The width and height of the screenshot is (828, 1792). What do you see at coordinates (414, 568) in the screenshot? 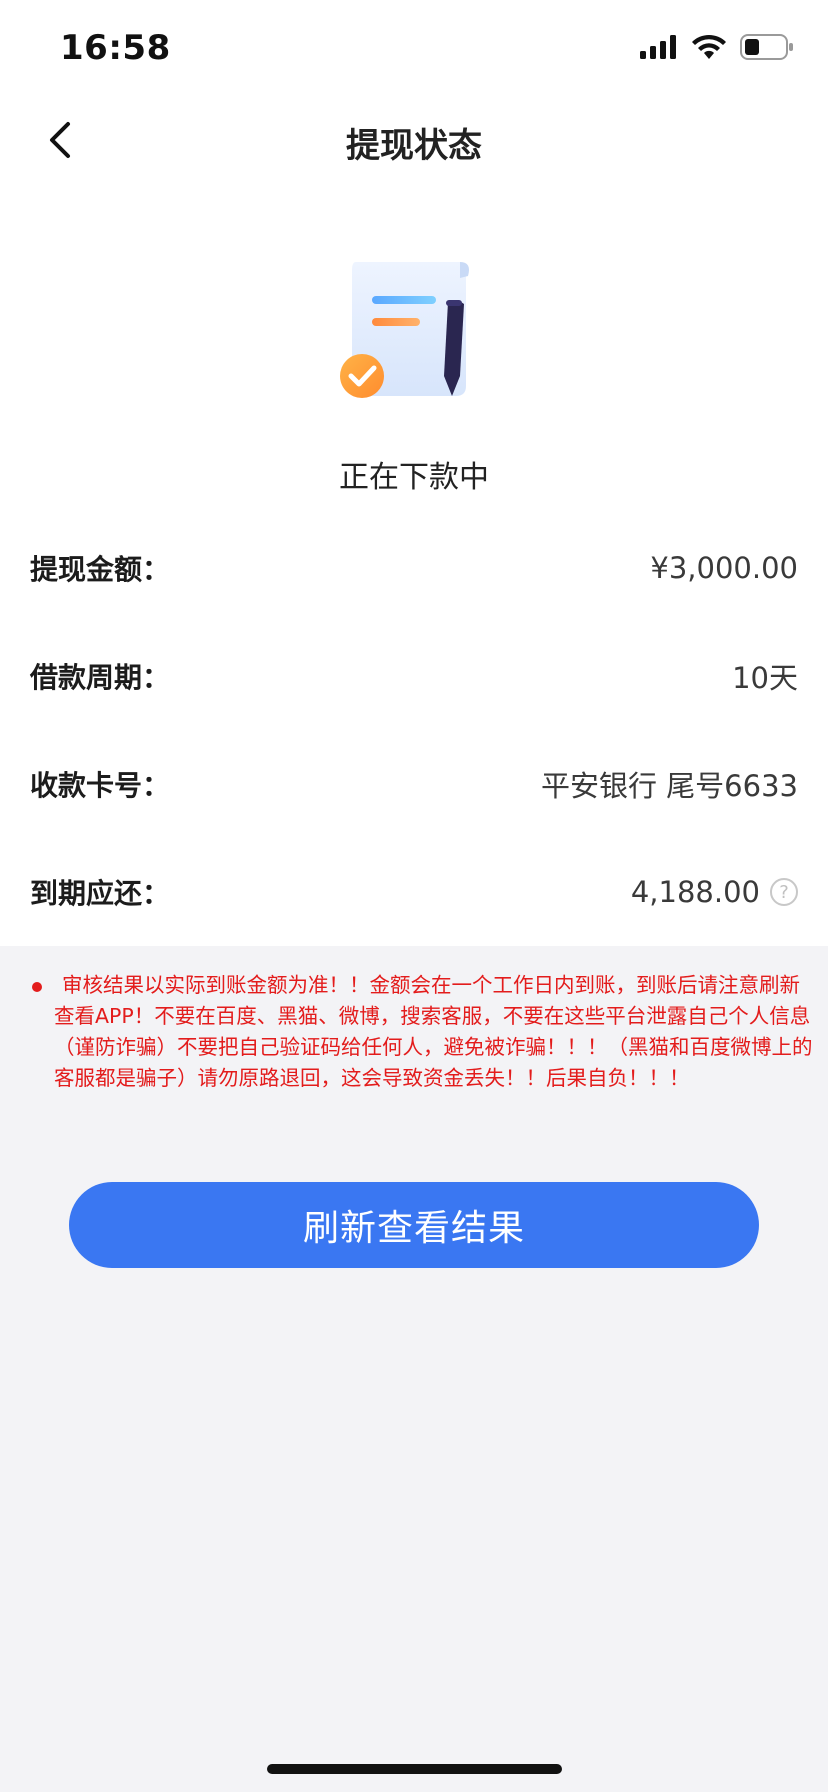
I see `detail-row-amount: 提现金额： ¥3,000.00` at bounding box center [414, 568].